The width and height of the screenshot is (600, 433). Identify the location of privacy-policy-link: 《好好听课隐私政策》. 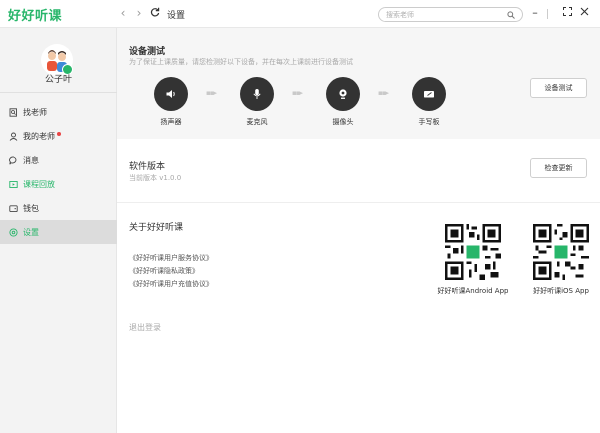
(164, 271).